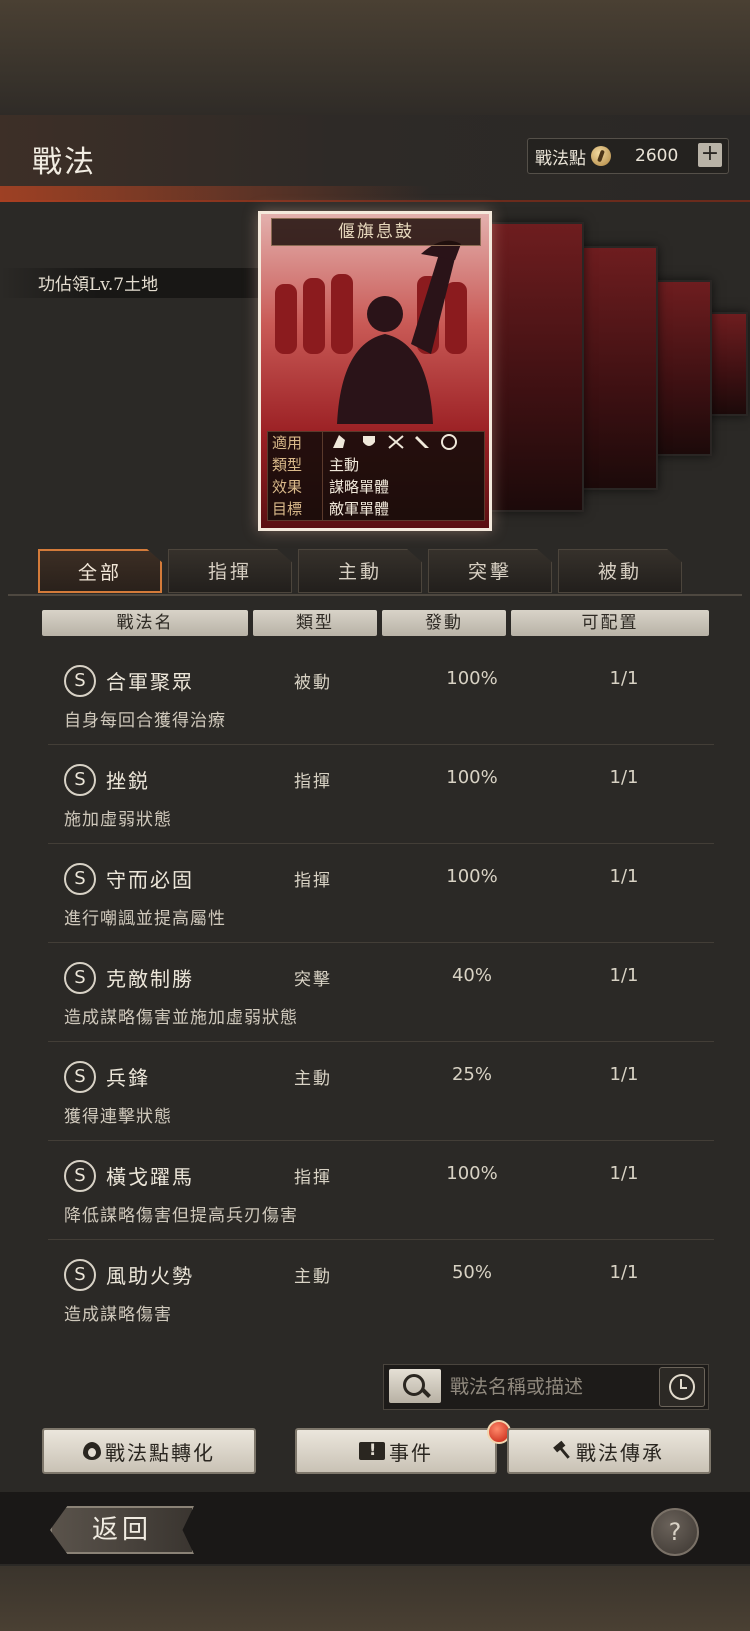  Describe the element at coordinates (381, 695) in the screenshot. I see `list-item: S 合軍聚眾 被動 100% 1/1 自身每回合獲得治療` at that location.